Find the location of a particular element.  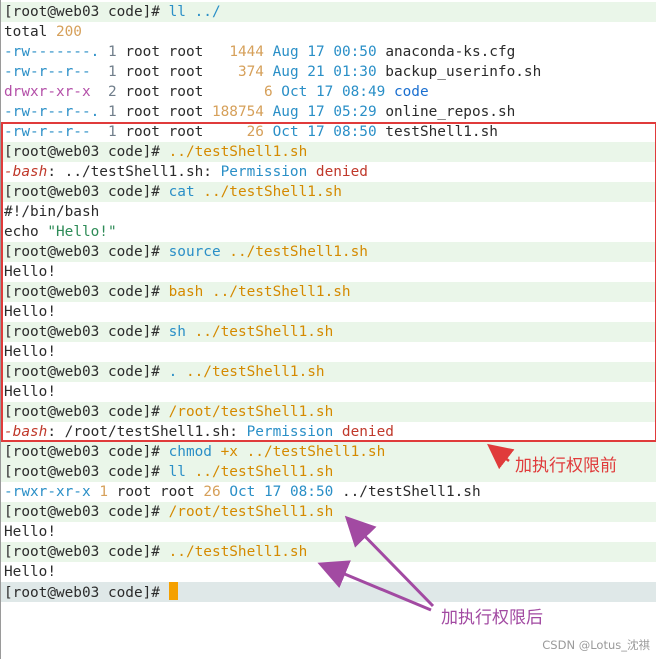

total-label: total is located at coordinates (30, 32).